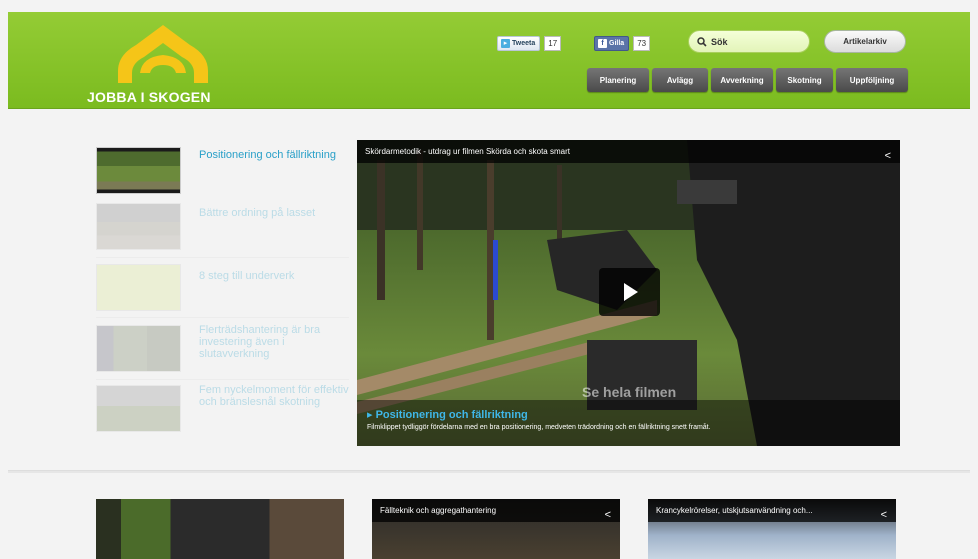 This screenshot has width=978, height=559. Describe the element at coordinates (222, 228) in the screenshot. I see `playlist-item: Bättre ordning på lasset` at that location.